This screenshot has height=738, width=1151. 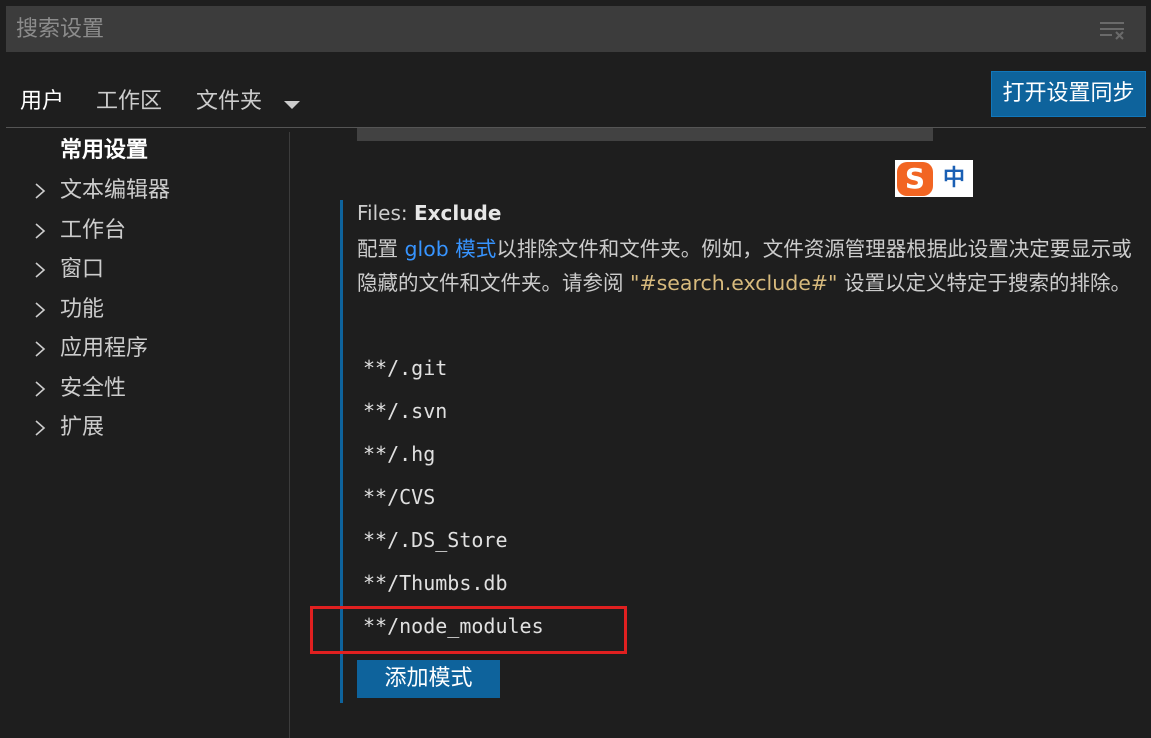 I want to click on glob-pattern-link: glob 模式, so click(x=451, y=249).